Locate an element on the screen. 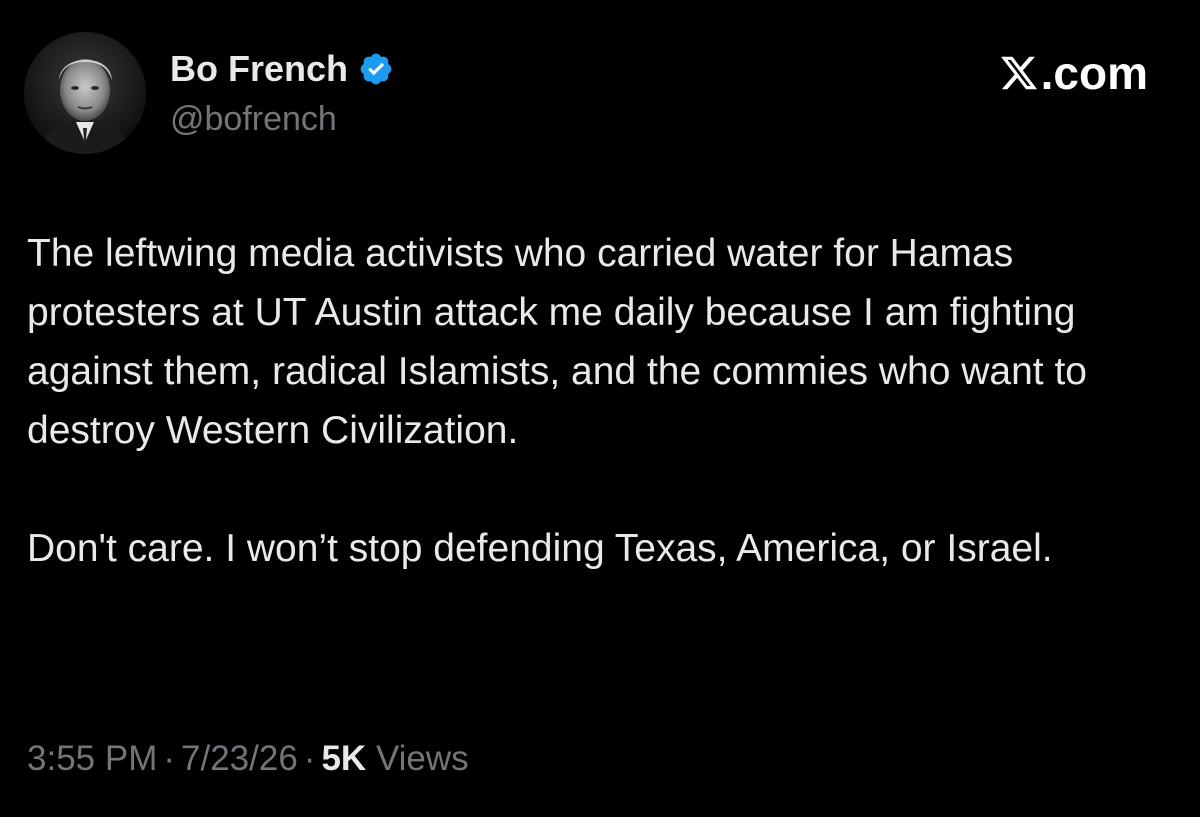  views-label: Views is located at coordinates (422, 758).